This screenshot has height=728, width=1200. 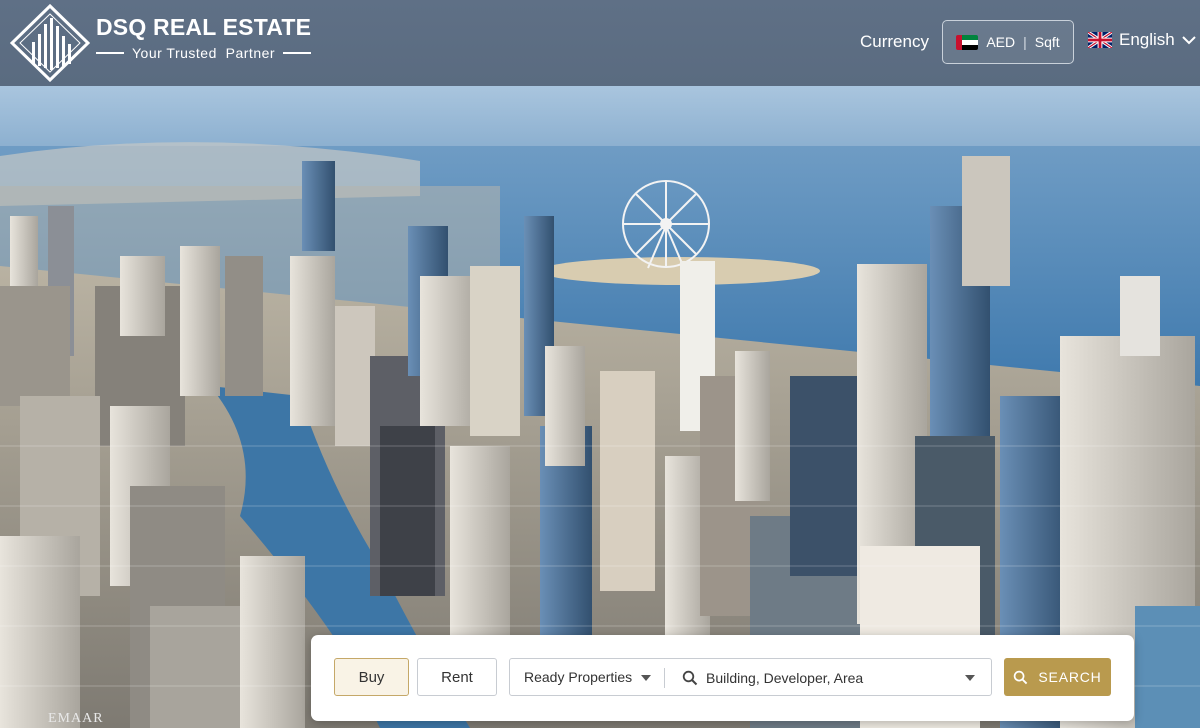 What do you see at coordinates (831, 678) in the screenshot?
I see `search-input` at bounding box center [831, 678].